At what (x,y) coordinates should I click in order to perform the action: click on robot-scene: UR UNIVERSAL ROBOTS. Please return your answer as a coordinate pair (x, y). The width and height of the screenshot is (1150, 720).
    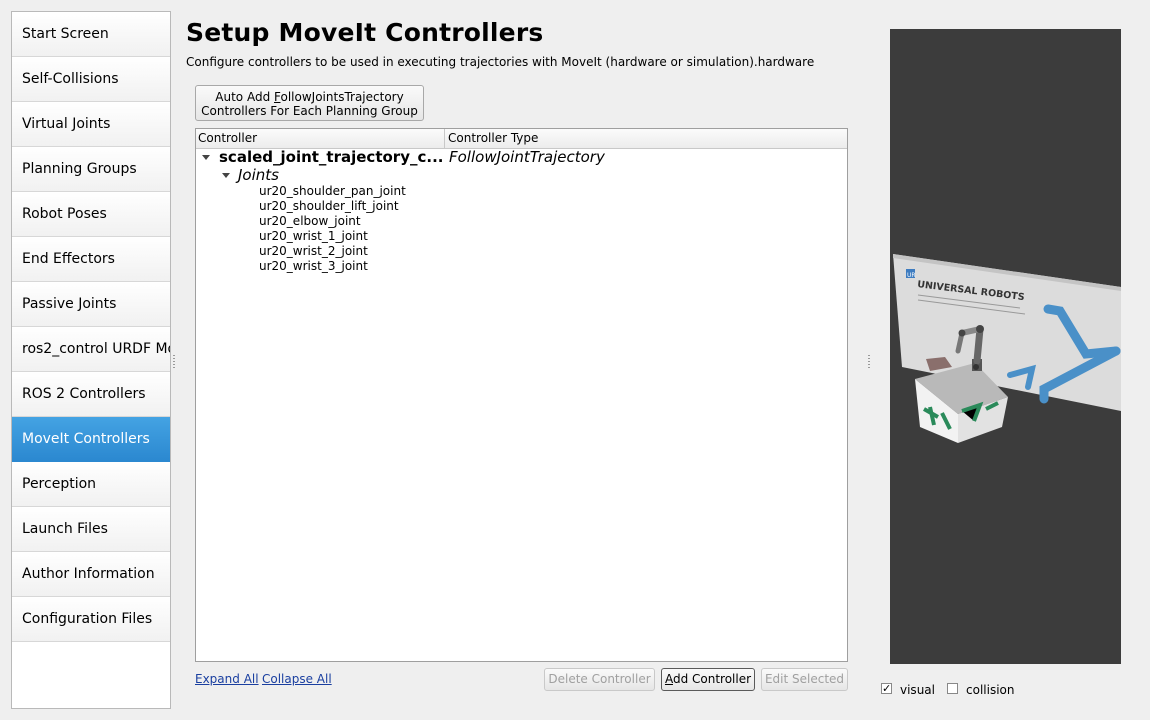
    Looking at the image, I should click on (1007, 348).